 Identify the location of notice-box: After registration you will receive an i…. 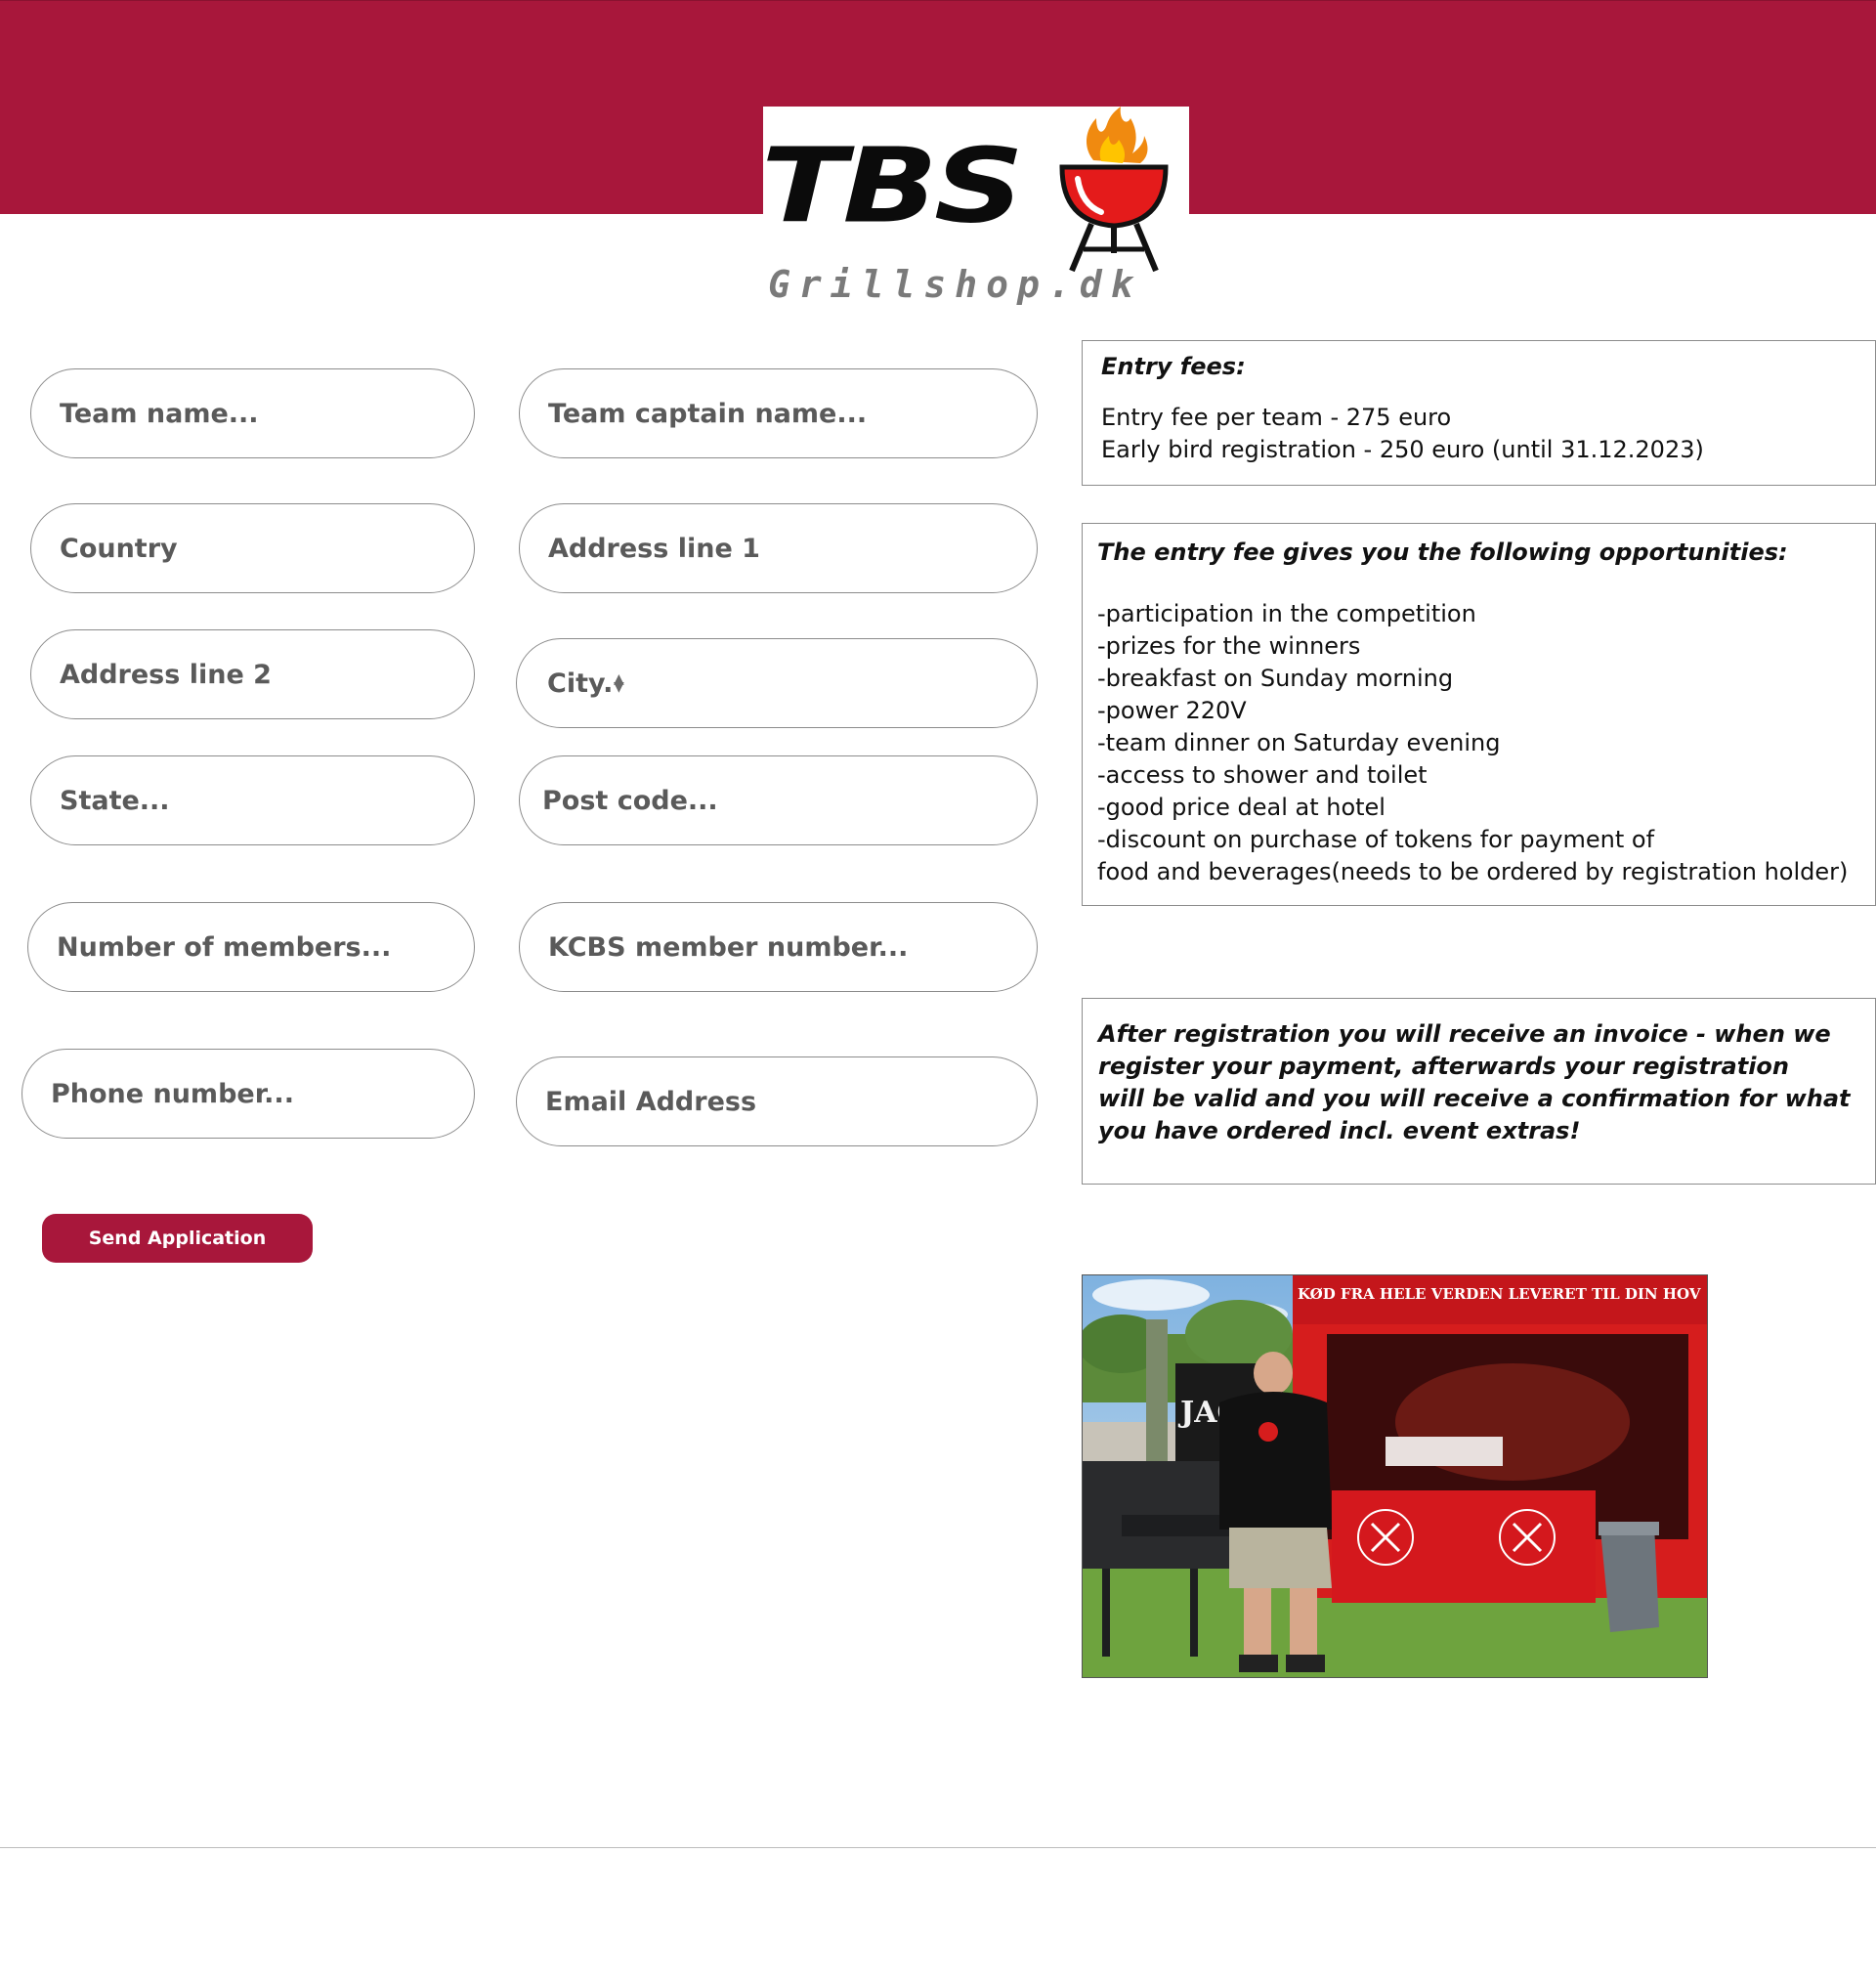
(1479, 1091).